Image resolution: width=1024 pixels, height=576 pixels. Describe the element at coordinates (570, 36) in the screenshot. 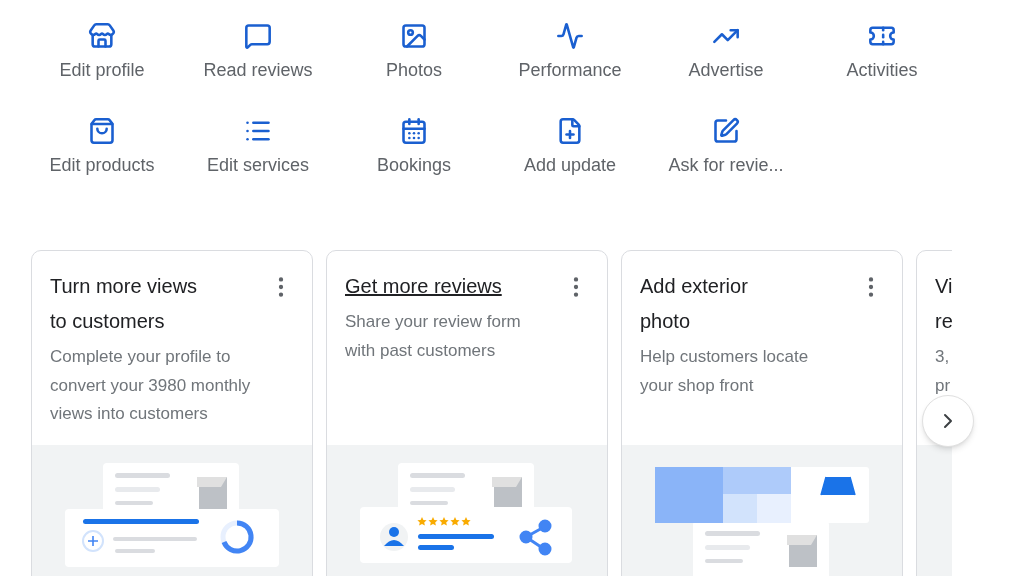

I see `chart-line-icon` at that location.